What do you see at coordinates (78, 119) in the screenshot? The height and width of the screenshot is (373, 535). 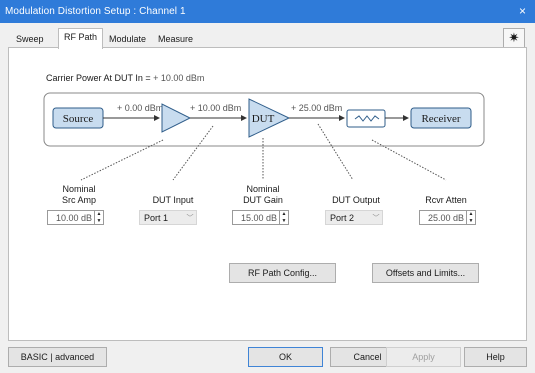 I see `source-label: Source` at bounding box center [78, 119].